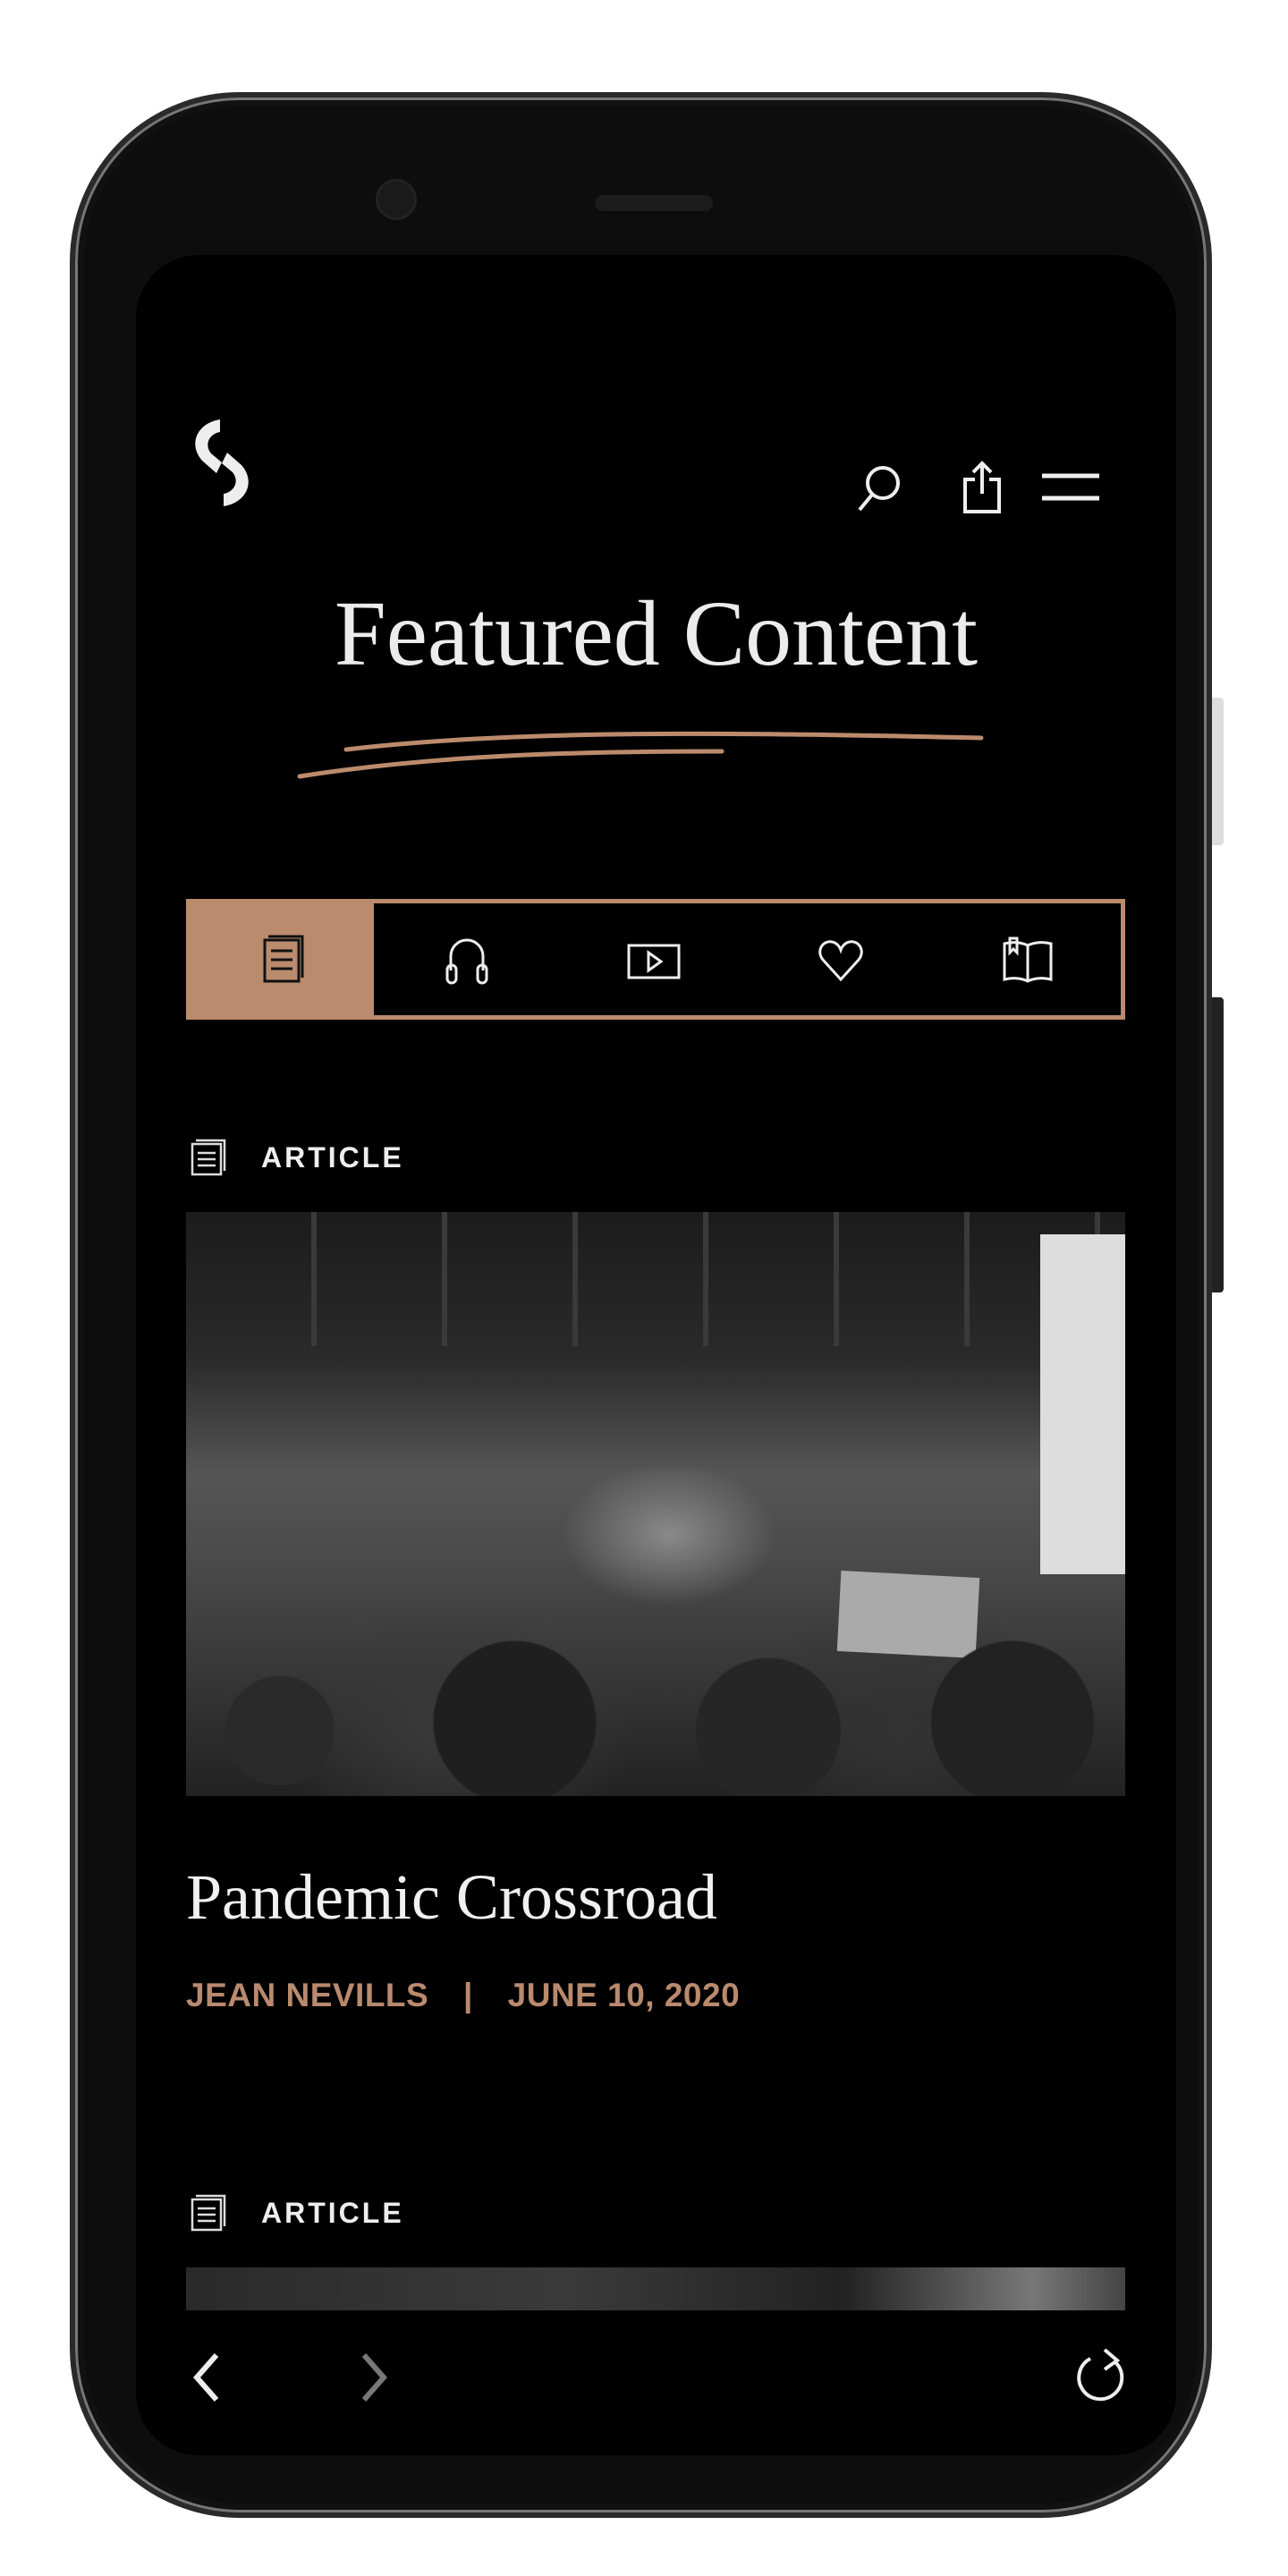  Describe the element at coordinates (655, 1279) in the screenshot. I see `building-windows` at that location.